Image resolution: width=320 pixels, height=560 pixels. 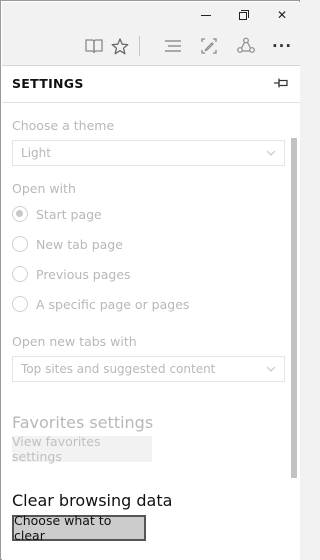 I want to click on close-button: ✕, so click(x=282, y=15).